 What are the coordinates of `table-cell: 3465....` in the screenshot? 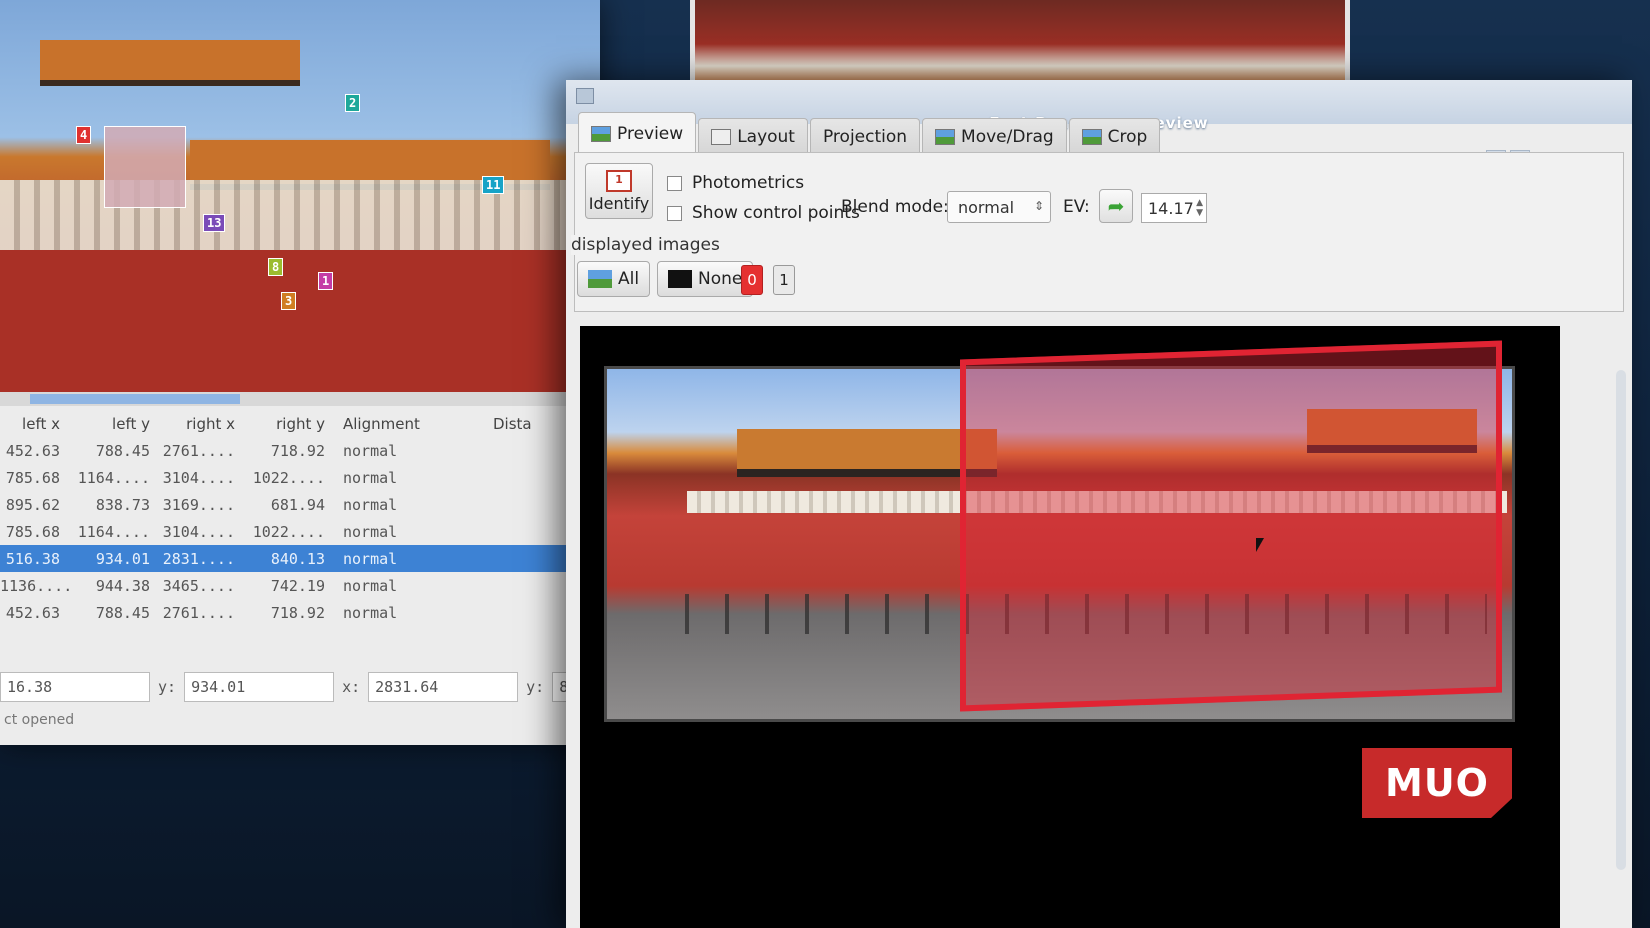 It's located at (198, 585).